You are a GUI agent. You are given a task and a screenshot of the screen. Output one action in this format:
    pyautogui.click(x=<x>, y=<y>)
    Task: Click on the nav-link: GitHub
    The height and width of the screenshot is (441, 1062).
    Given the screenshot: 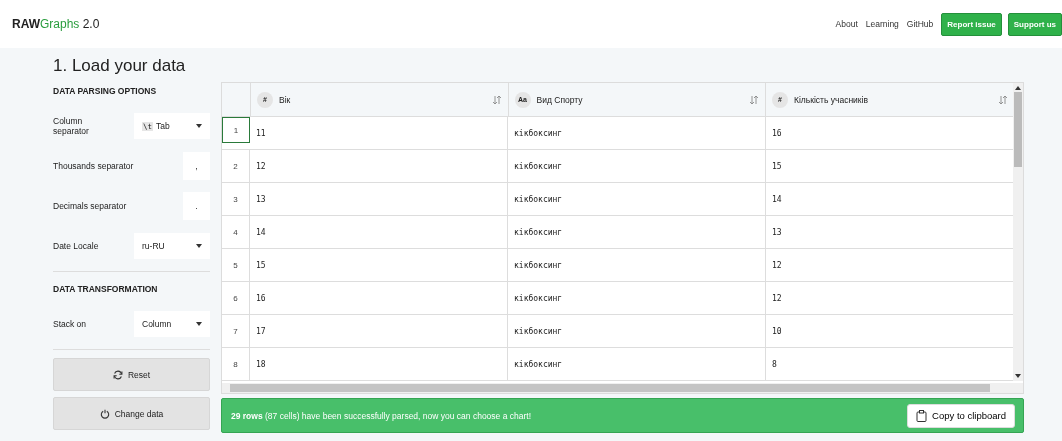 What is the action you would take?
    pyautogui.click(x=920, y=24)
    